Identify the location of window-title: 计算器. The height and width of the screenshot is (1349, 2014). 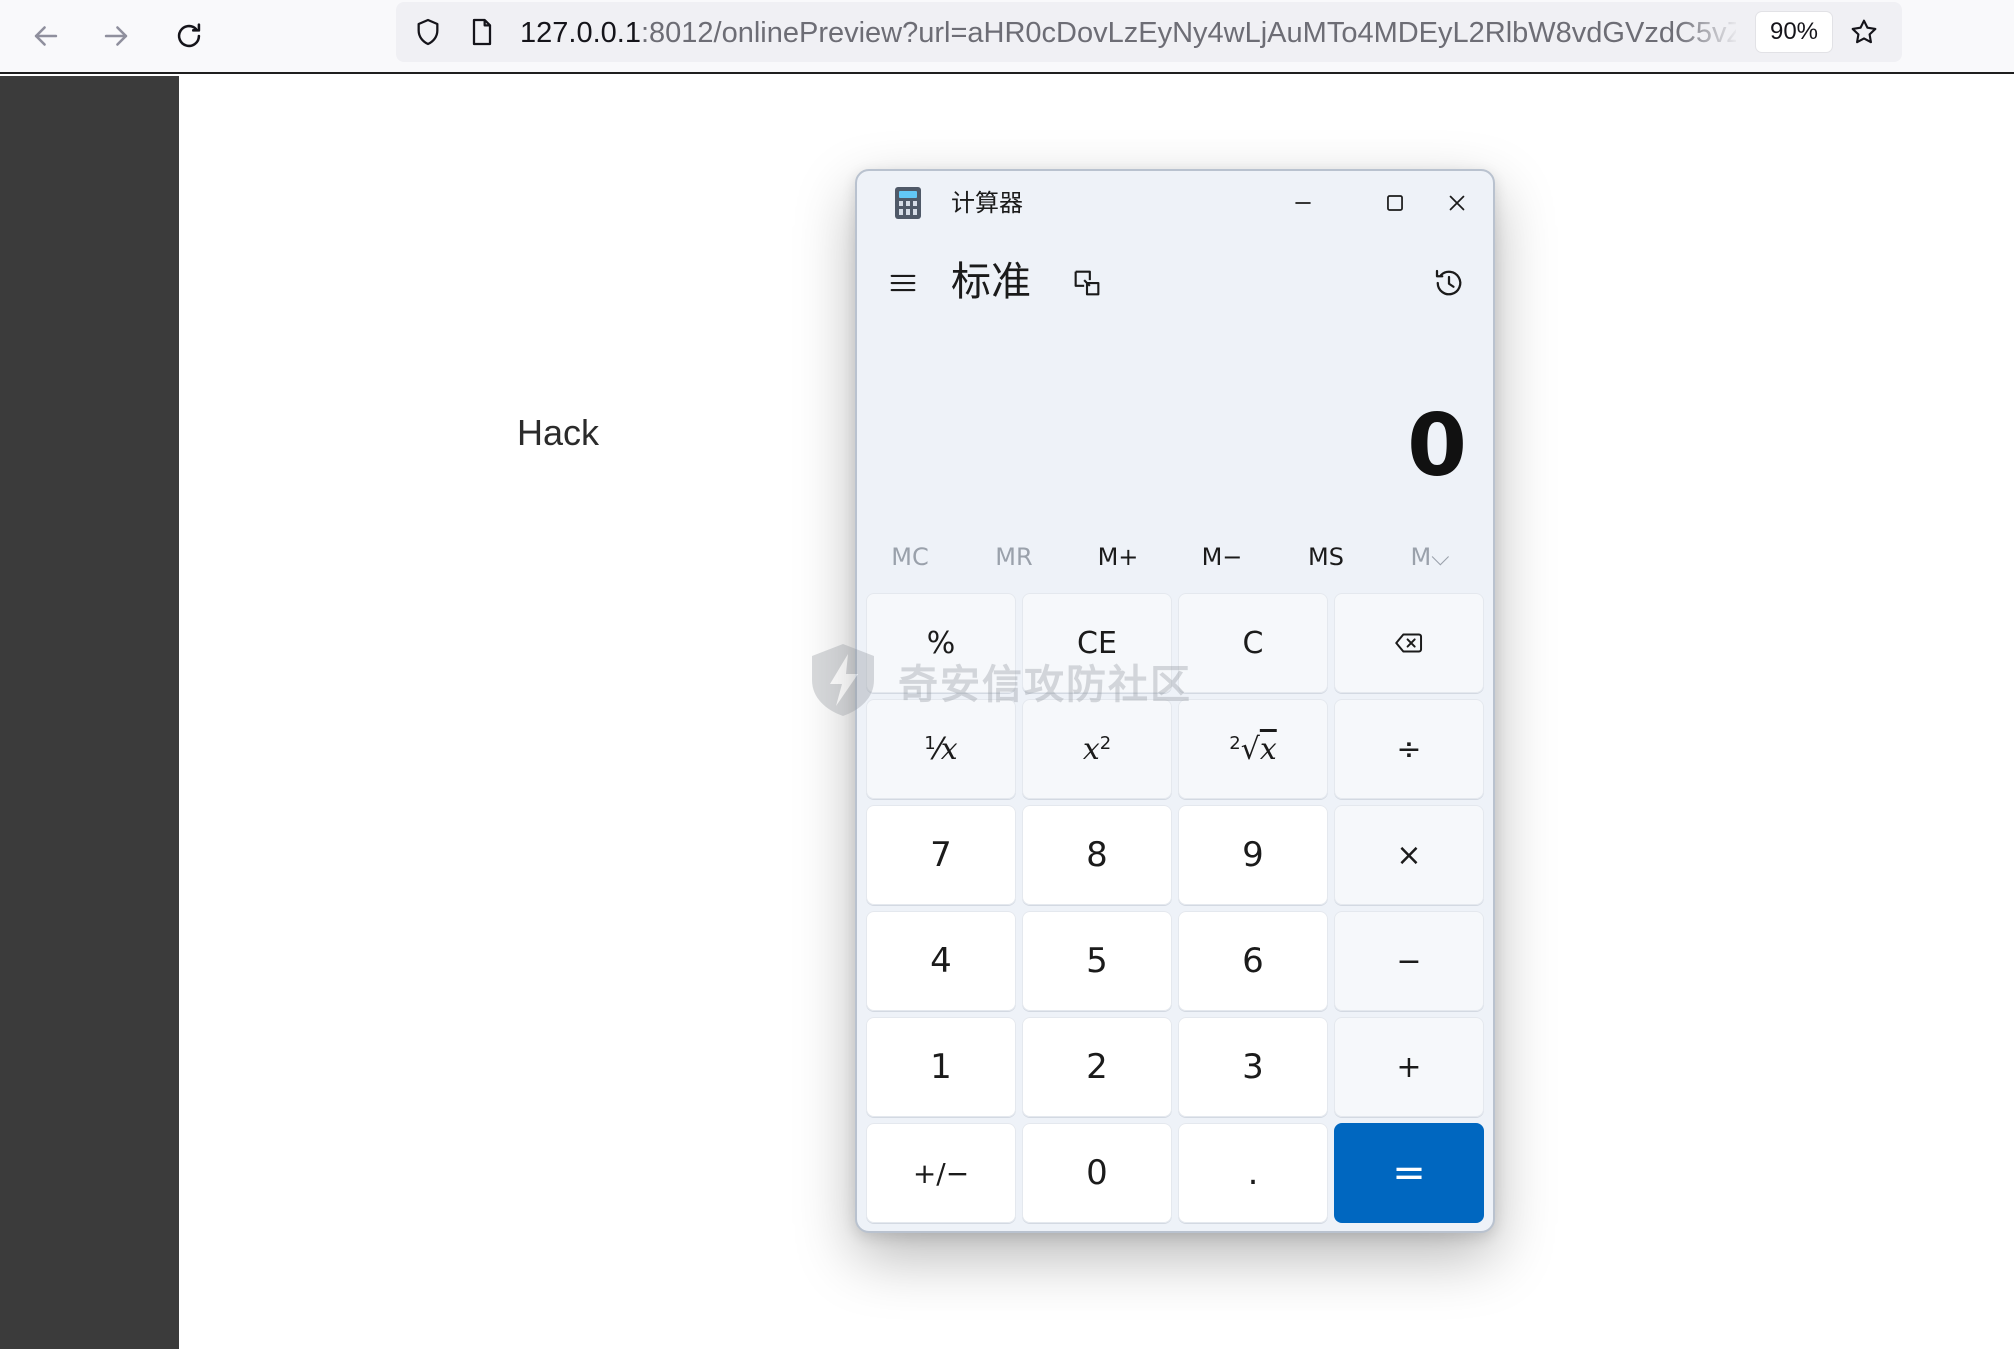
(987, 203).